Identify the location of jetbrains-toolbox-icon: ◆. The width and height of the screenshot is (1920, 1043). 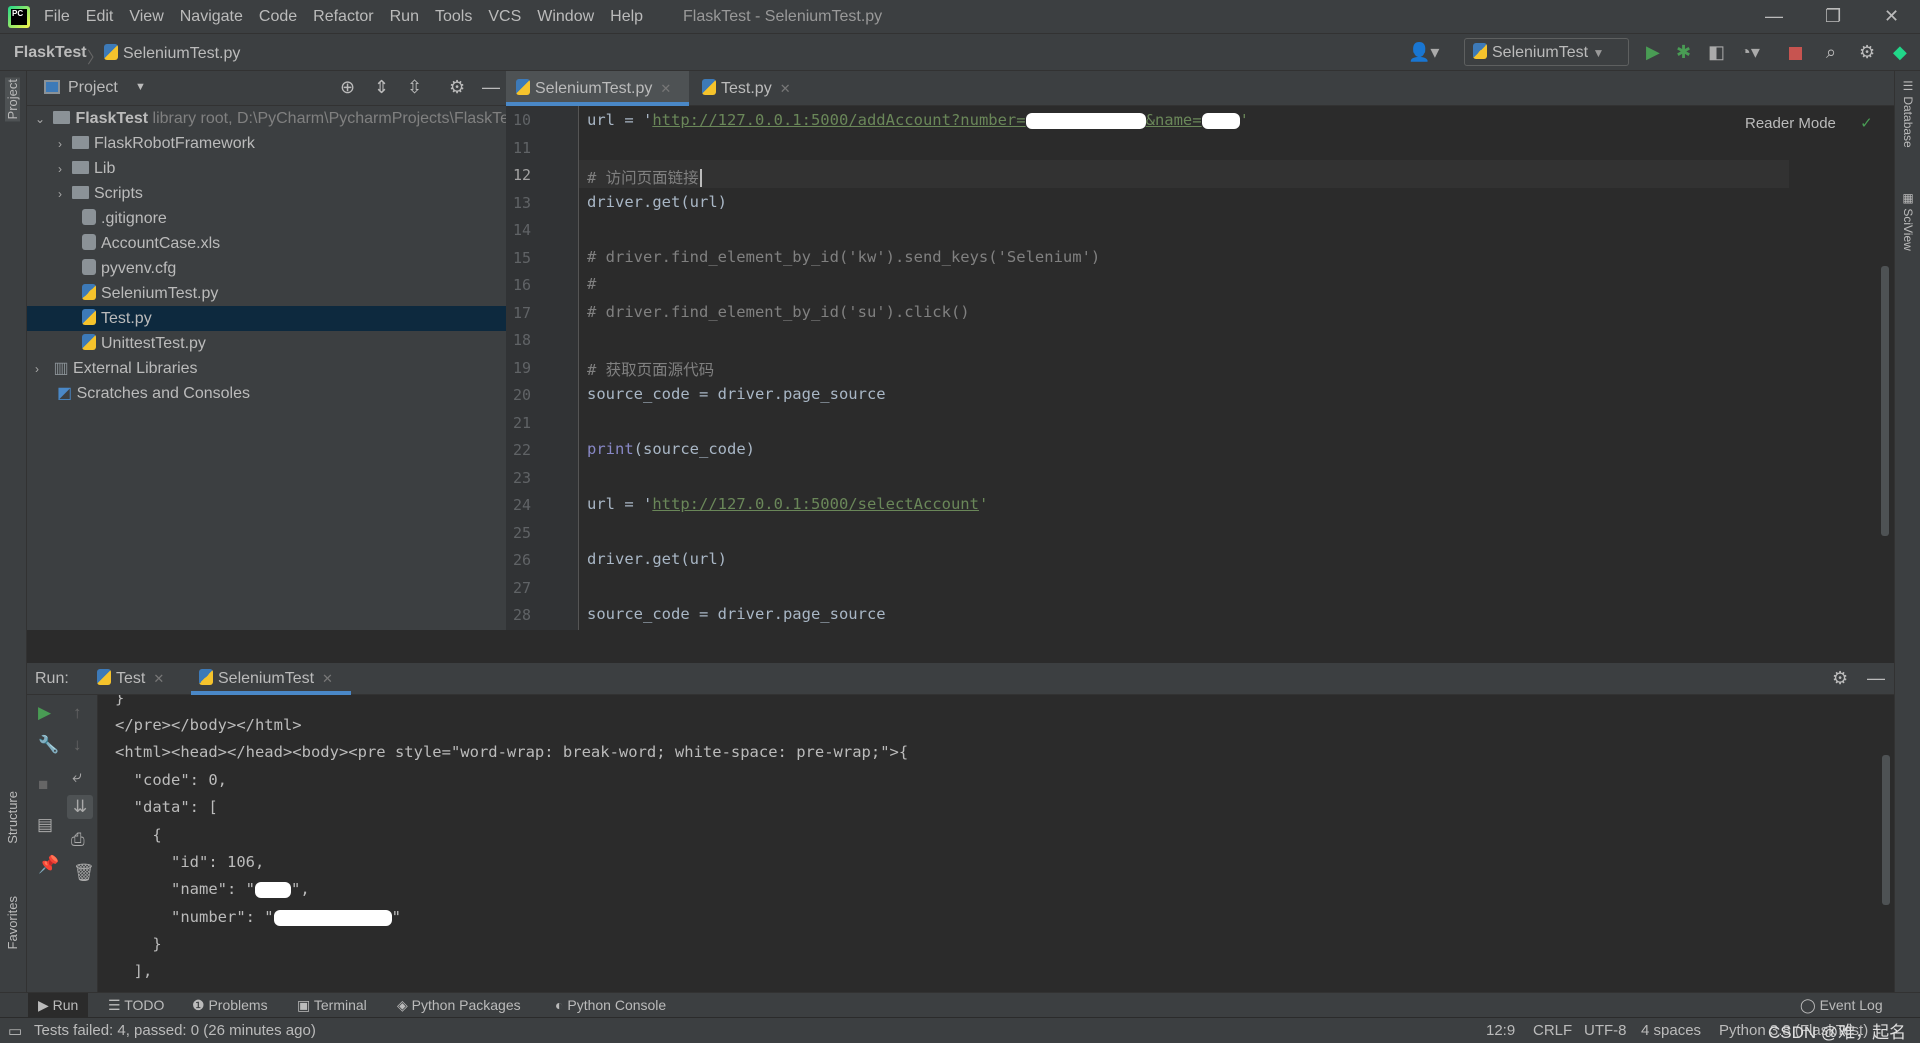
(1900, 52).